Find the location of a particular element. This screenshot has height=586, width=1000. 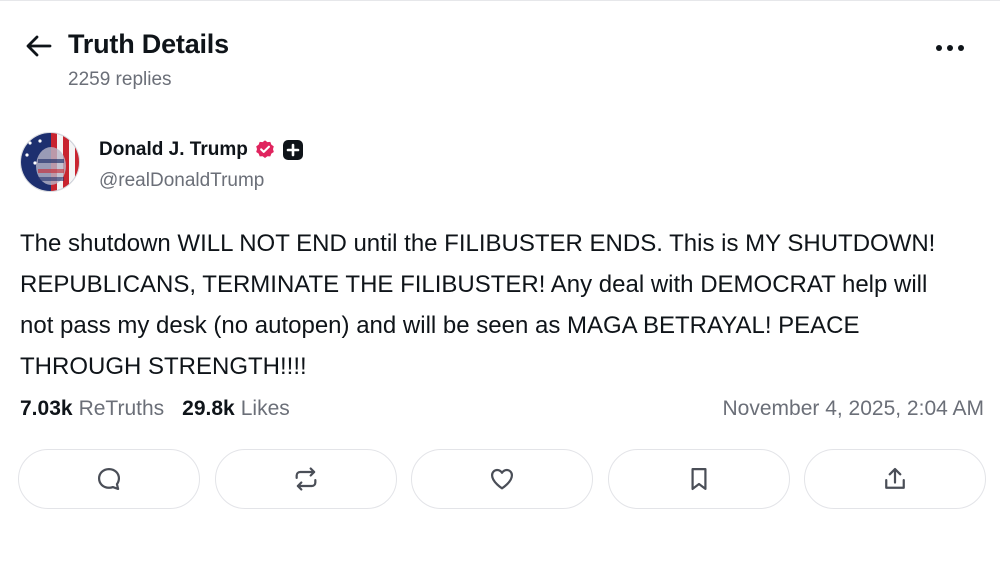

post-stats: 7.03k ReTruths 29.8k Likes is located at coordinates (155, 409).